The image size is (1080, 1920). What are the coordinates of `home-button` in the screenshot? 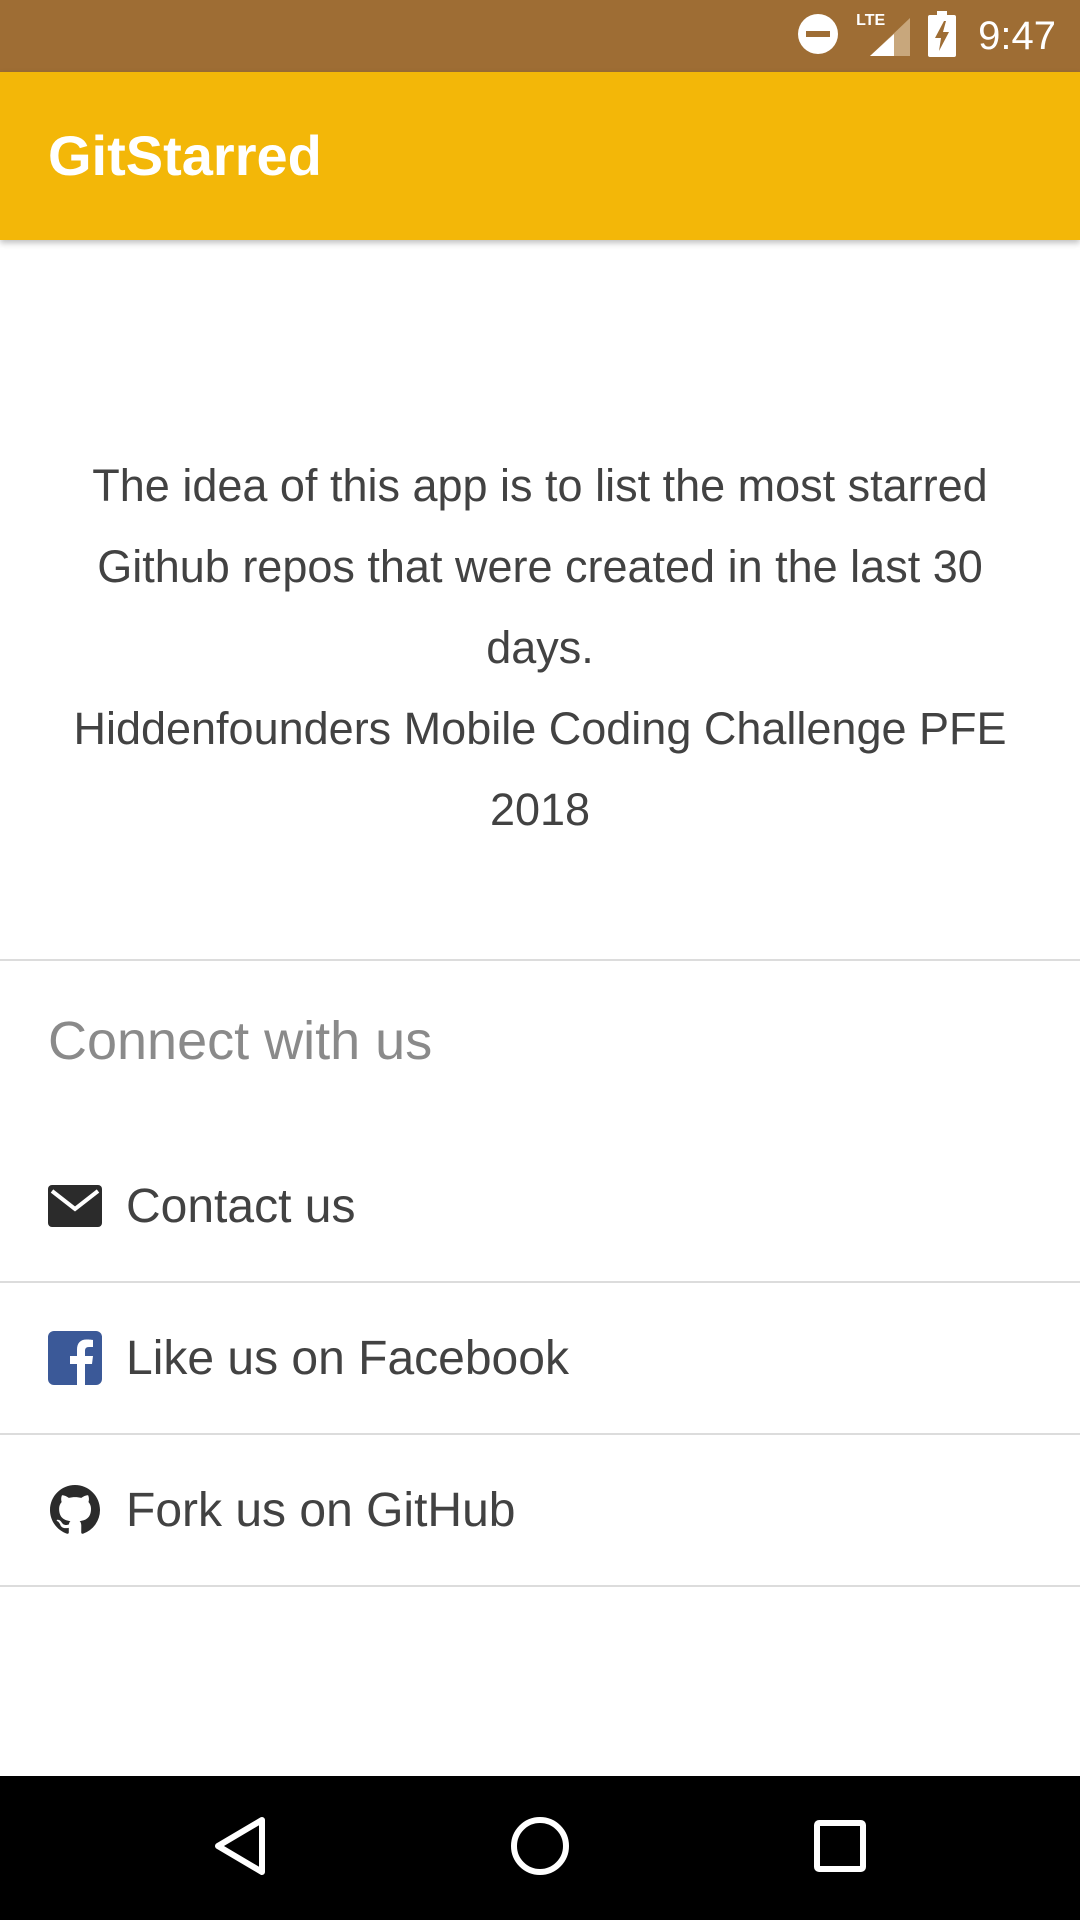 It's located at (540, 1848).